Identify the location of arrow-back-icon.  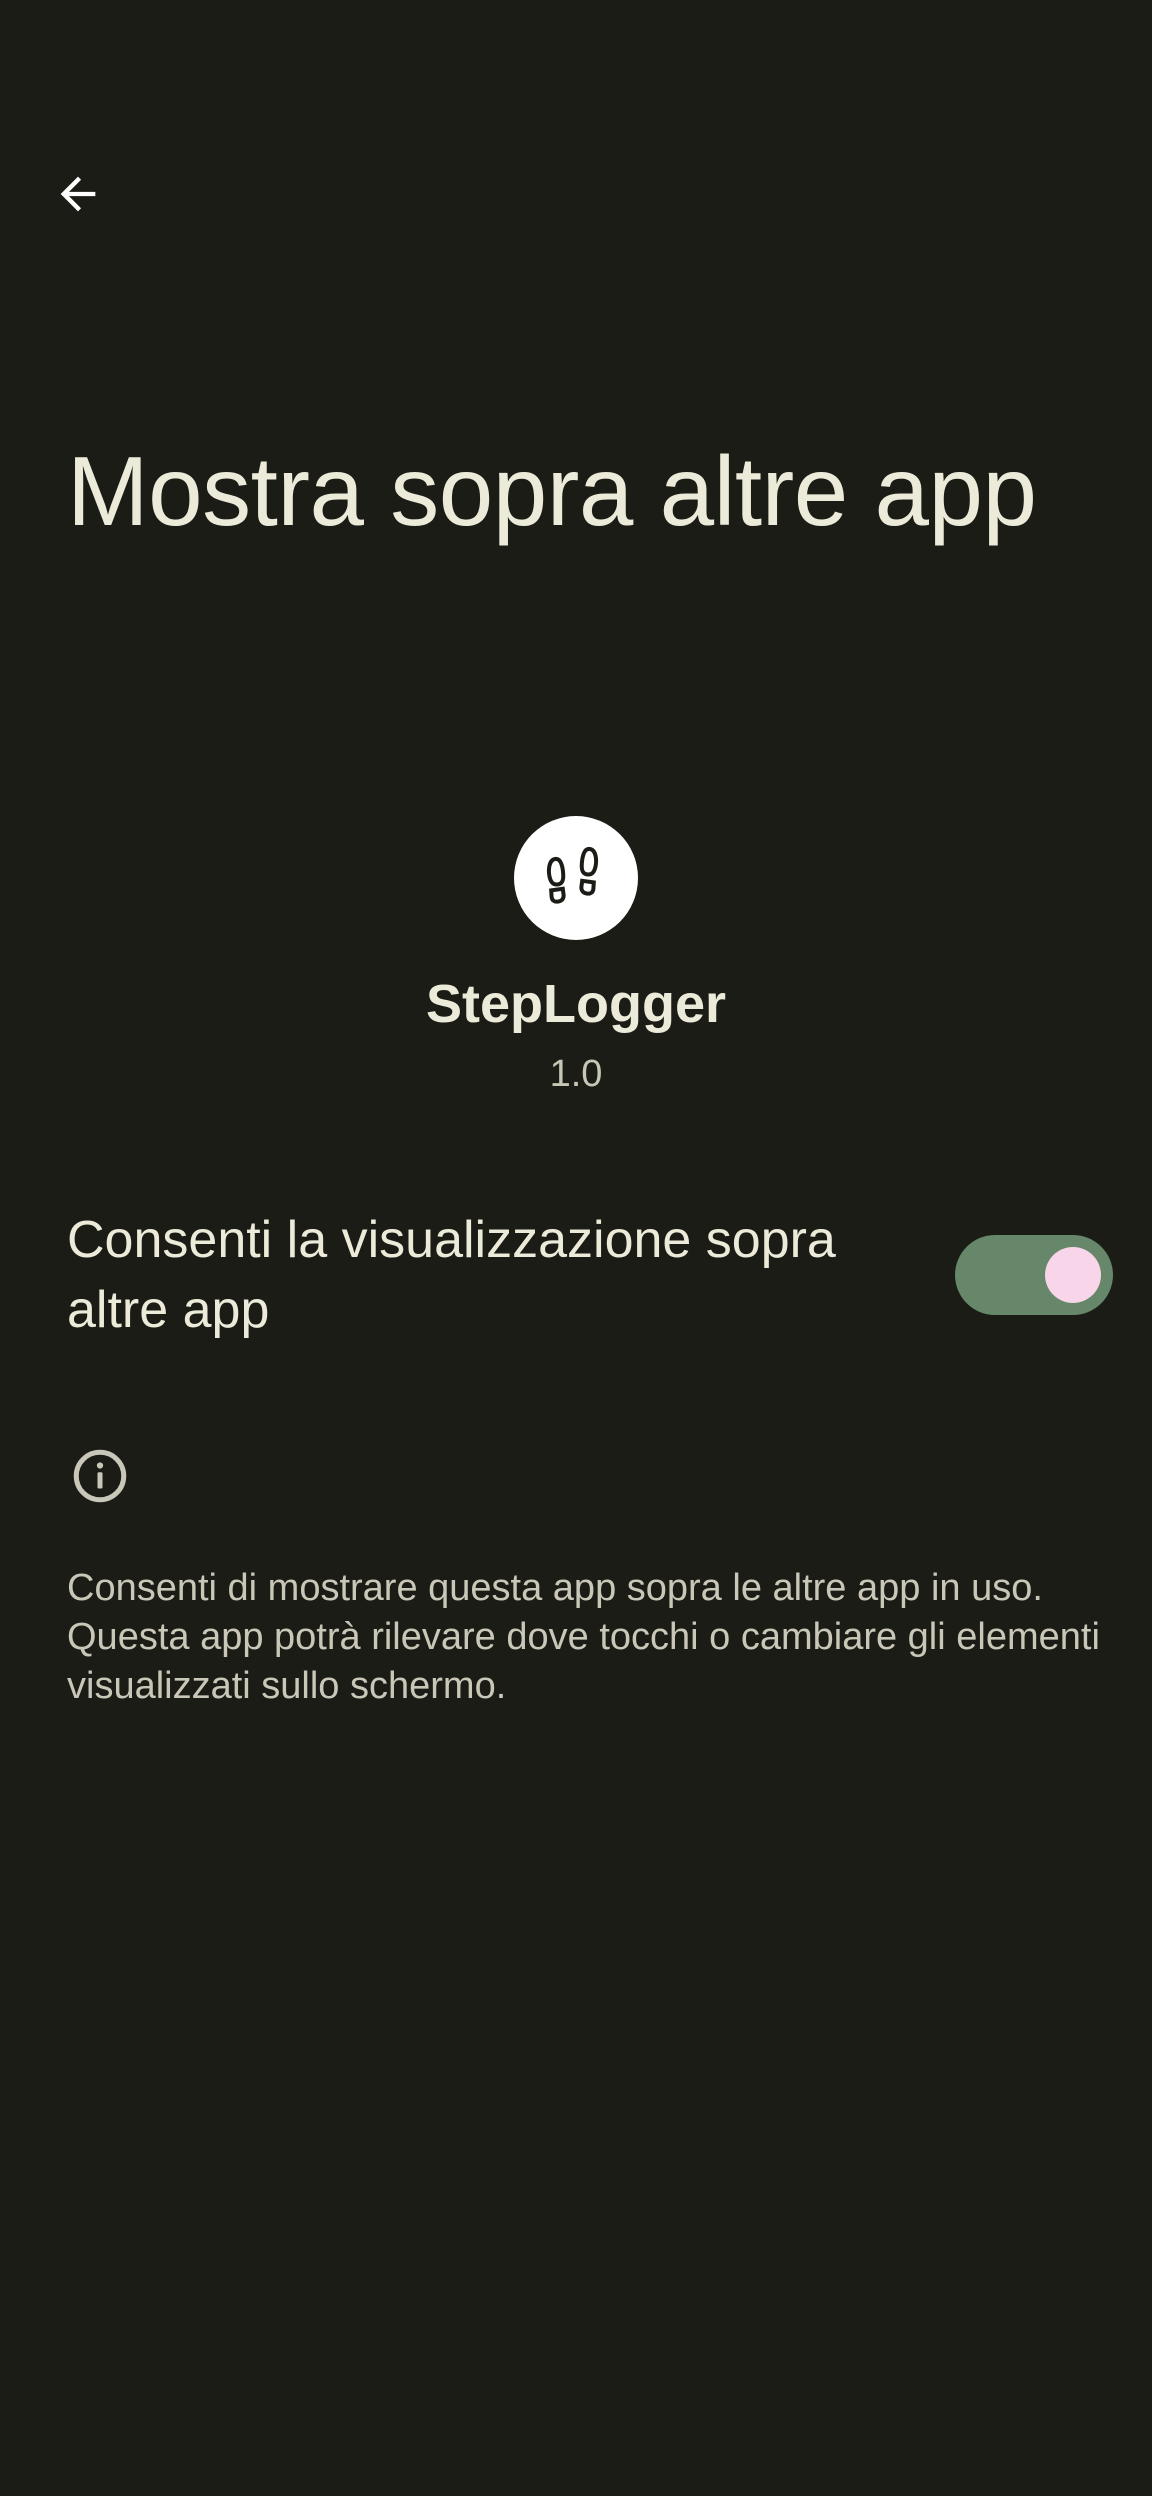
(78, 194).